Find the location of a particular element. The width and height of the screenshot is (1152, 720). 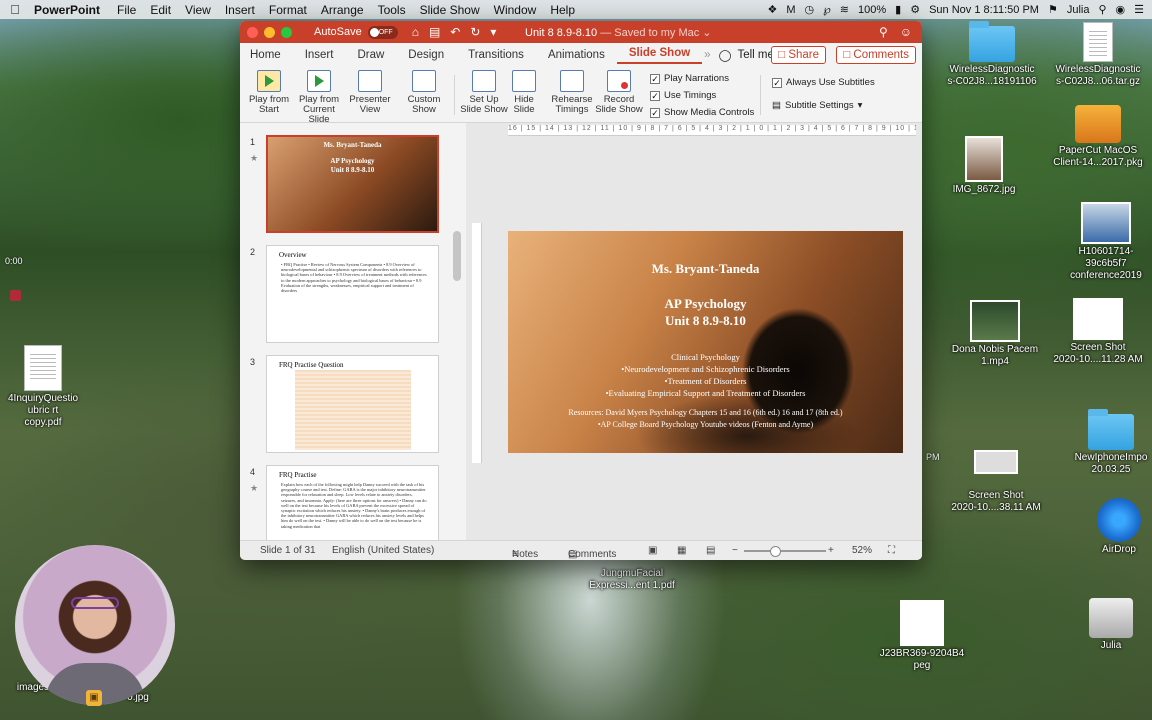

course-name: AP Psychology is located at coordinates (705, 303).